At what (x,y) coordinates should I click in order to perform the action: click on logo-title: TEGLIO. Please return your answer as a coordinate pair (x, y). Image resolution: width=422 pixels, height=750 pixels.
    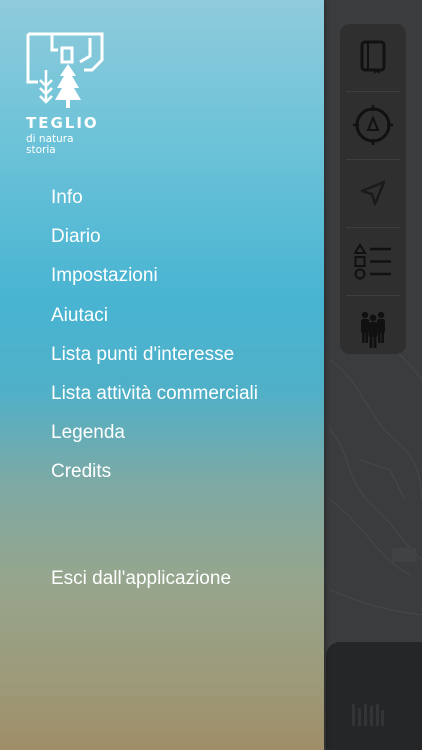
    Looking at the image, I should click on (62, 123).